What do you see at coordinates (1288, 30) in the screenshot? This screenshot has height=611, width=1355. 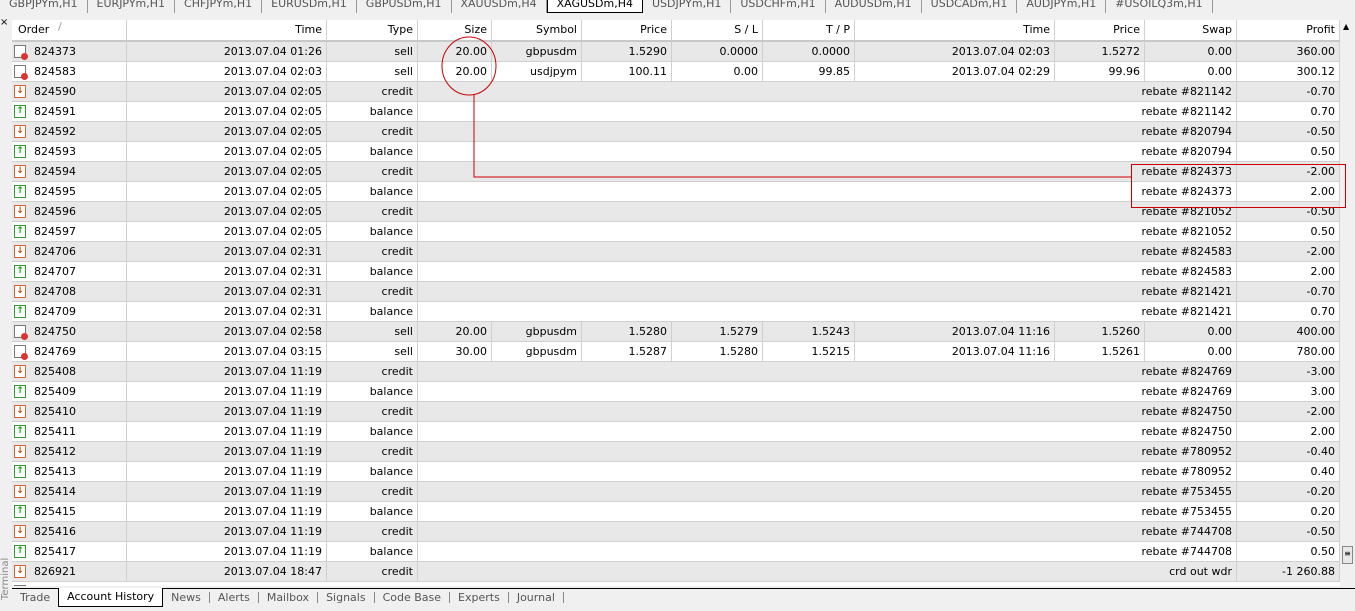 I see `column-header-profit: Profit` at bounding box center [1288, 30].